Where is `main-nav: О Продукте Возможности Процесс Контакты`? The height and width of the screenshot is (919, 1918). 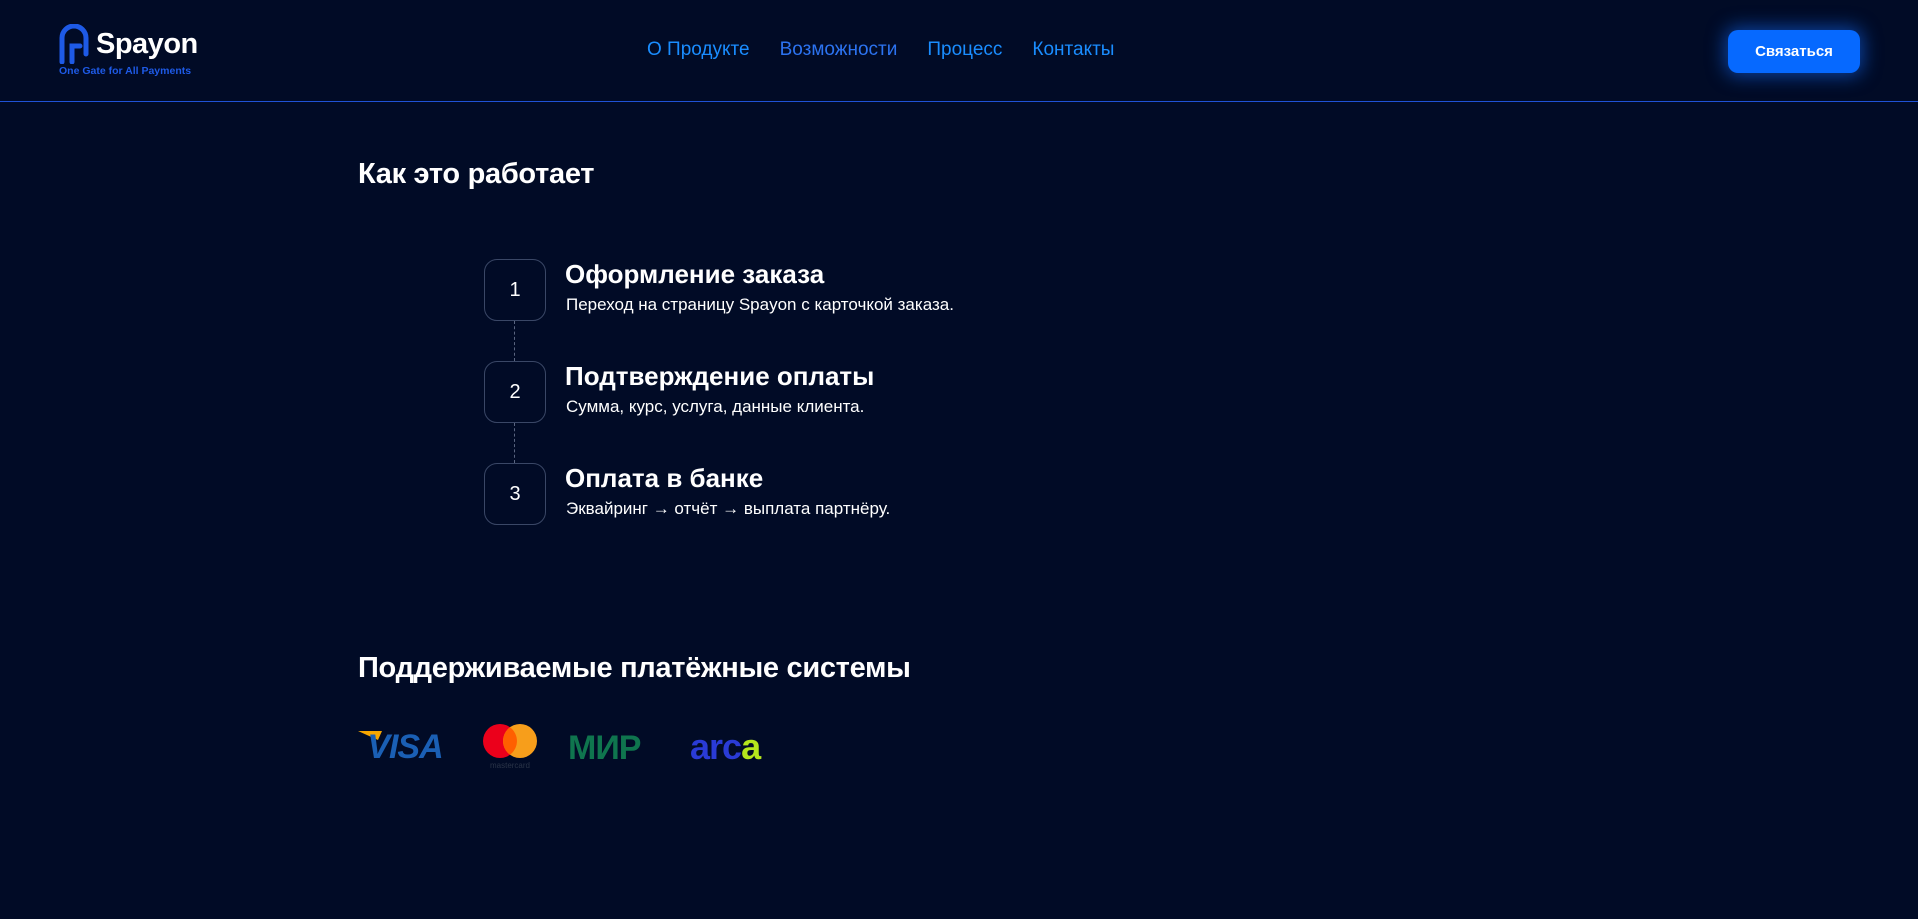
main-nav: О Продукте Возможности Процесс Контакты is located at coordinates (880, 51).